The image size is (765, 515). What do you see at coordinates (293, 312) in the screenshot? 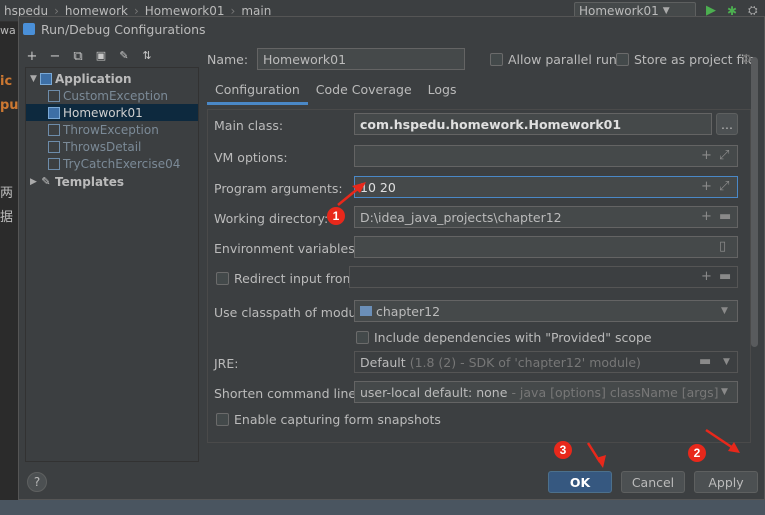
I see `classpath-module-label: Use classpath of module:` at bounding box center [293, 312].